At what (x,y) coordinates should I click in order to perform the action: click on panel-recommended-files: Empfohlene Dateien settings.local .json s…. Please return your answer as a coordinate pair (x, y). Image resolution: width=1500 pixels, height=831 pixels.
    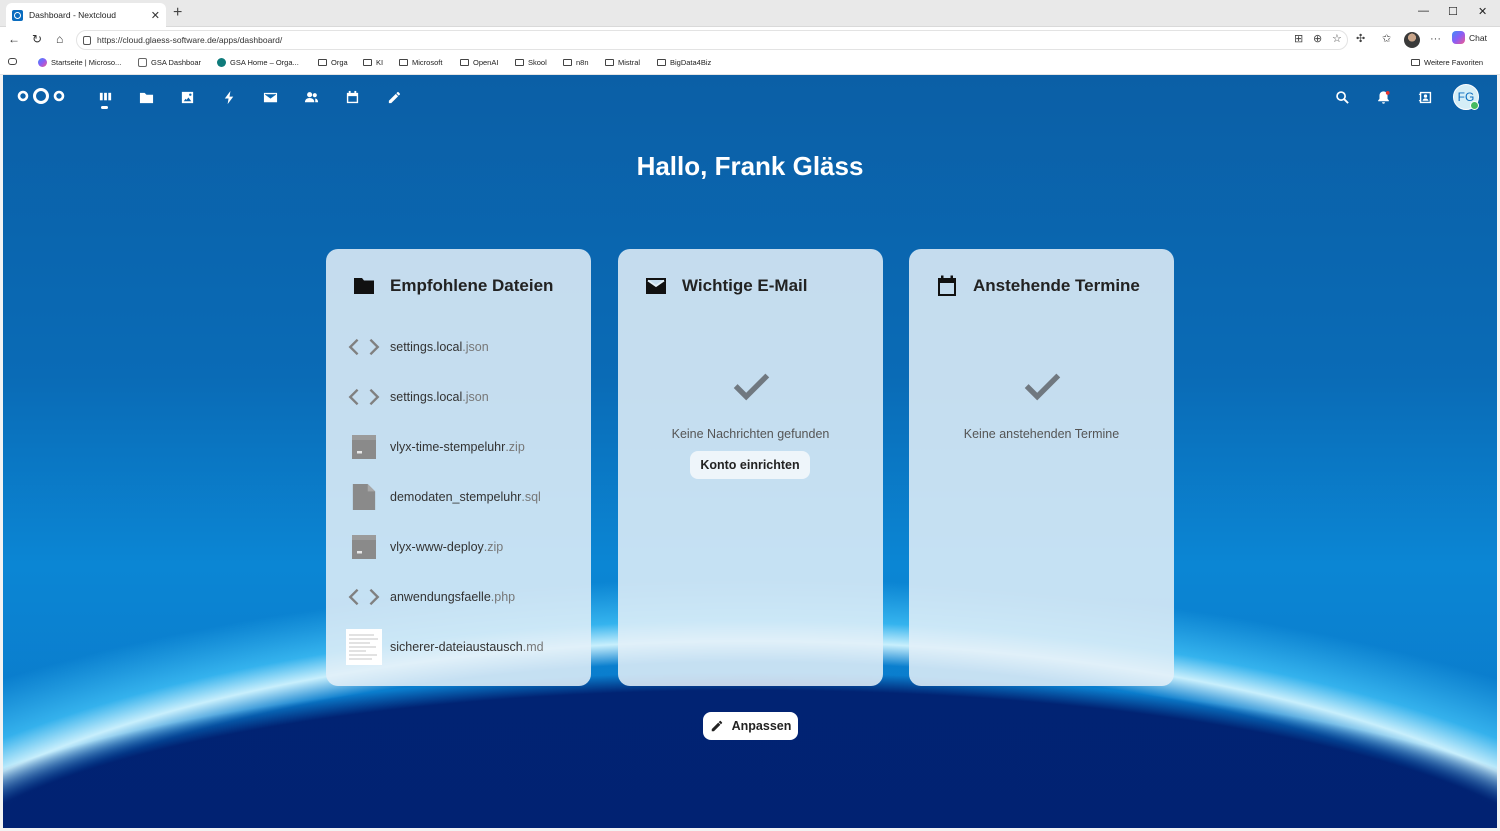
    Looking at the image, I should click on (458, 467).